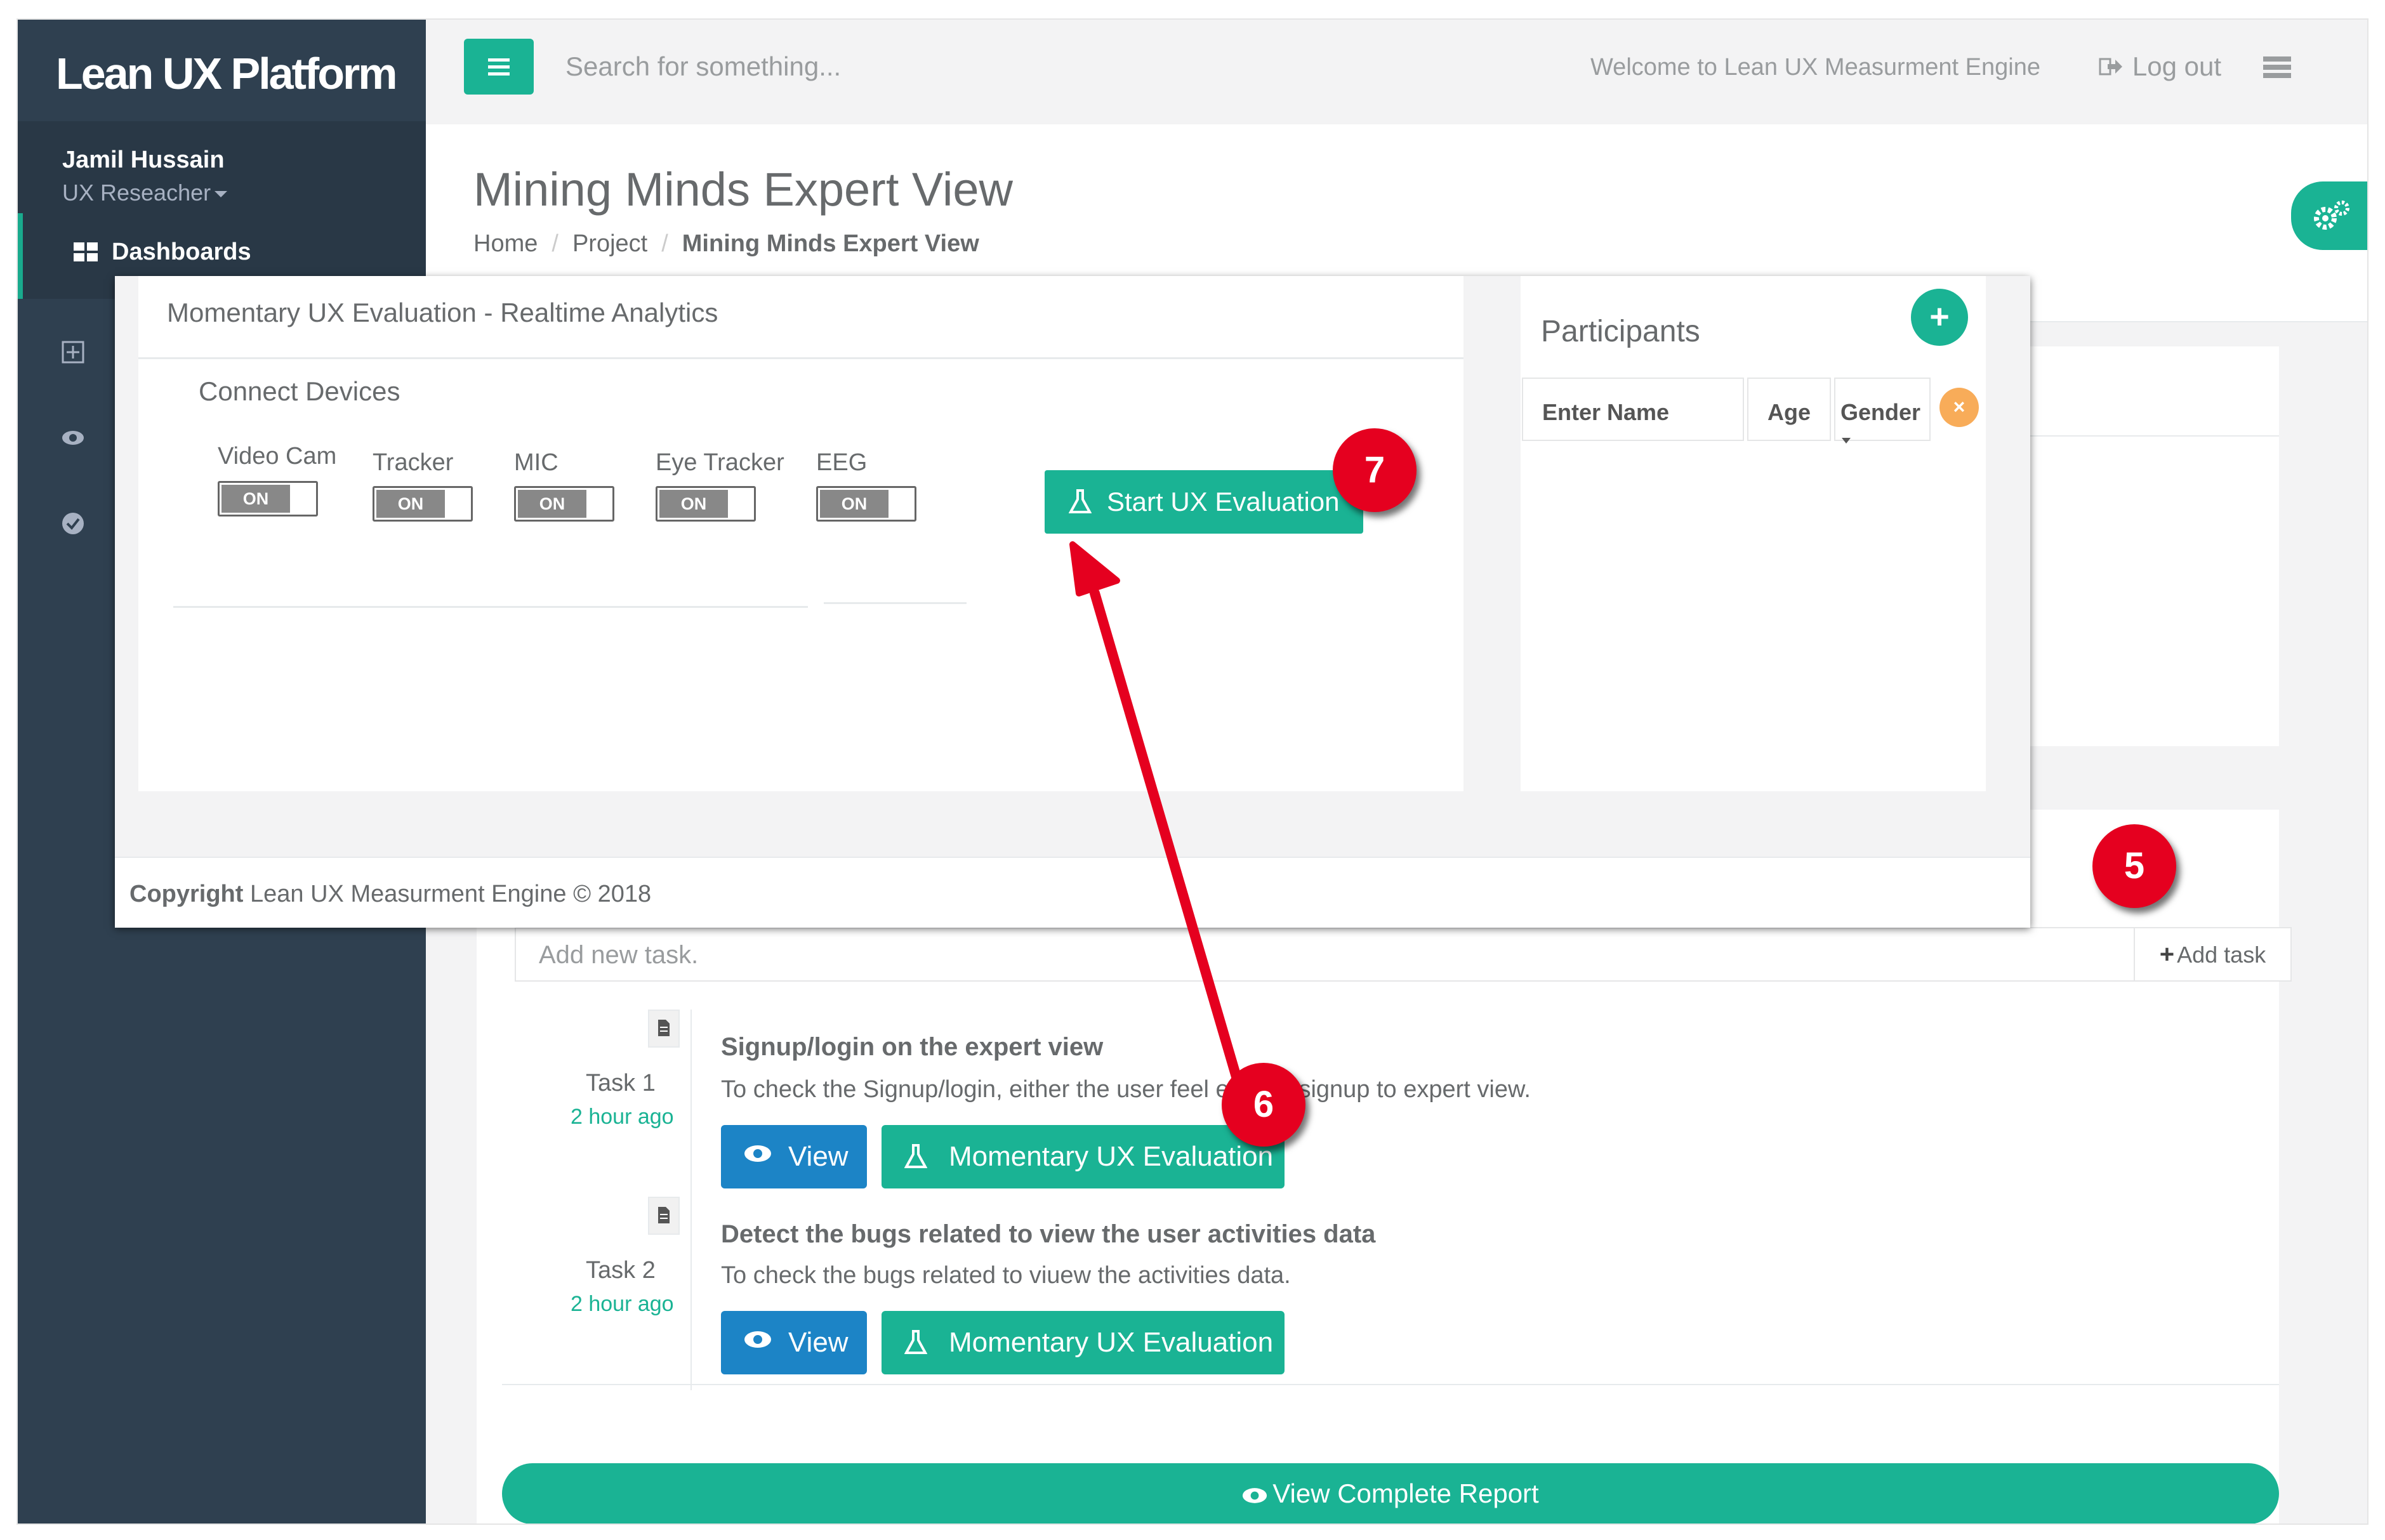 The height and width of the screenshot is (1540, 2385). I want to click on check-circle-icon, so click(73, 524).